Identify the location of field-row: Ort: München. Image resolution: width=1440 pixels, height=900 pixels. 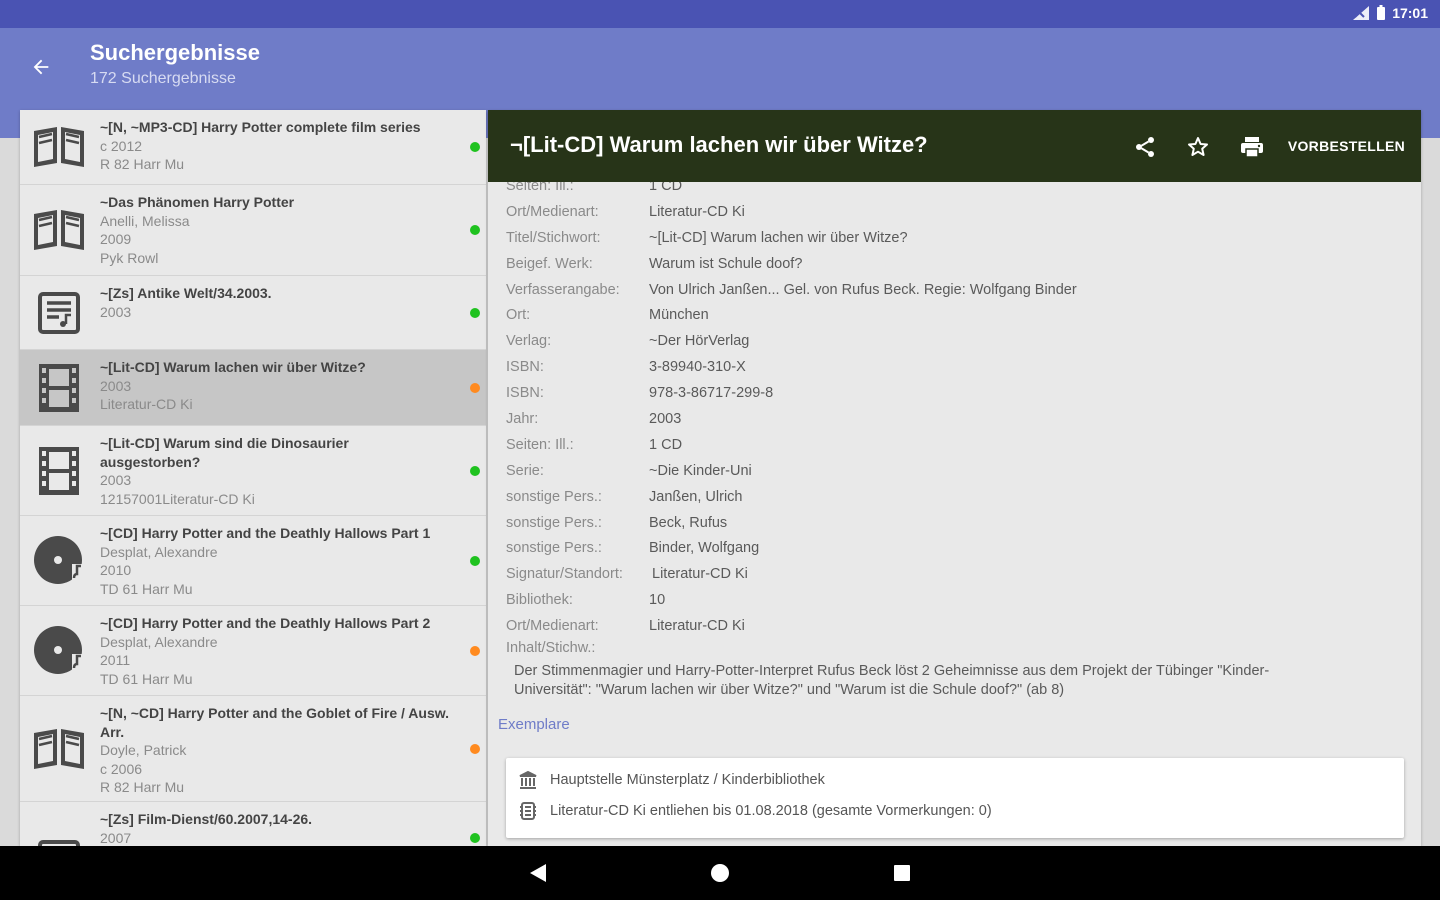
(956, 316).